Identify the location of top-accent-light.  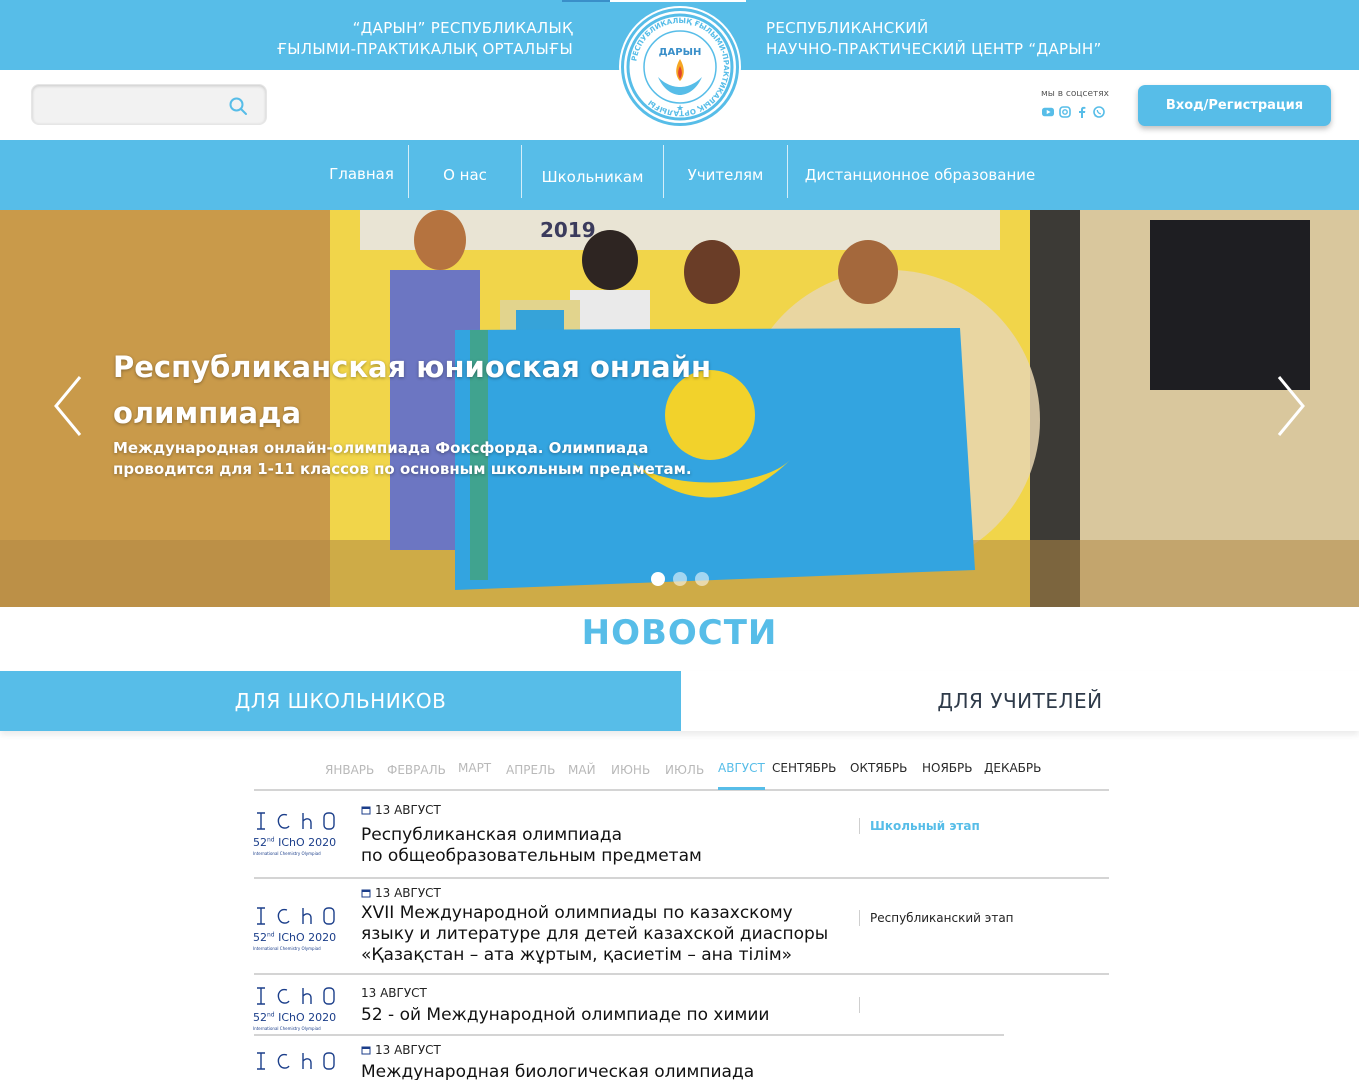
(678, 1).